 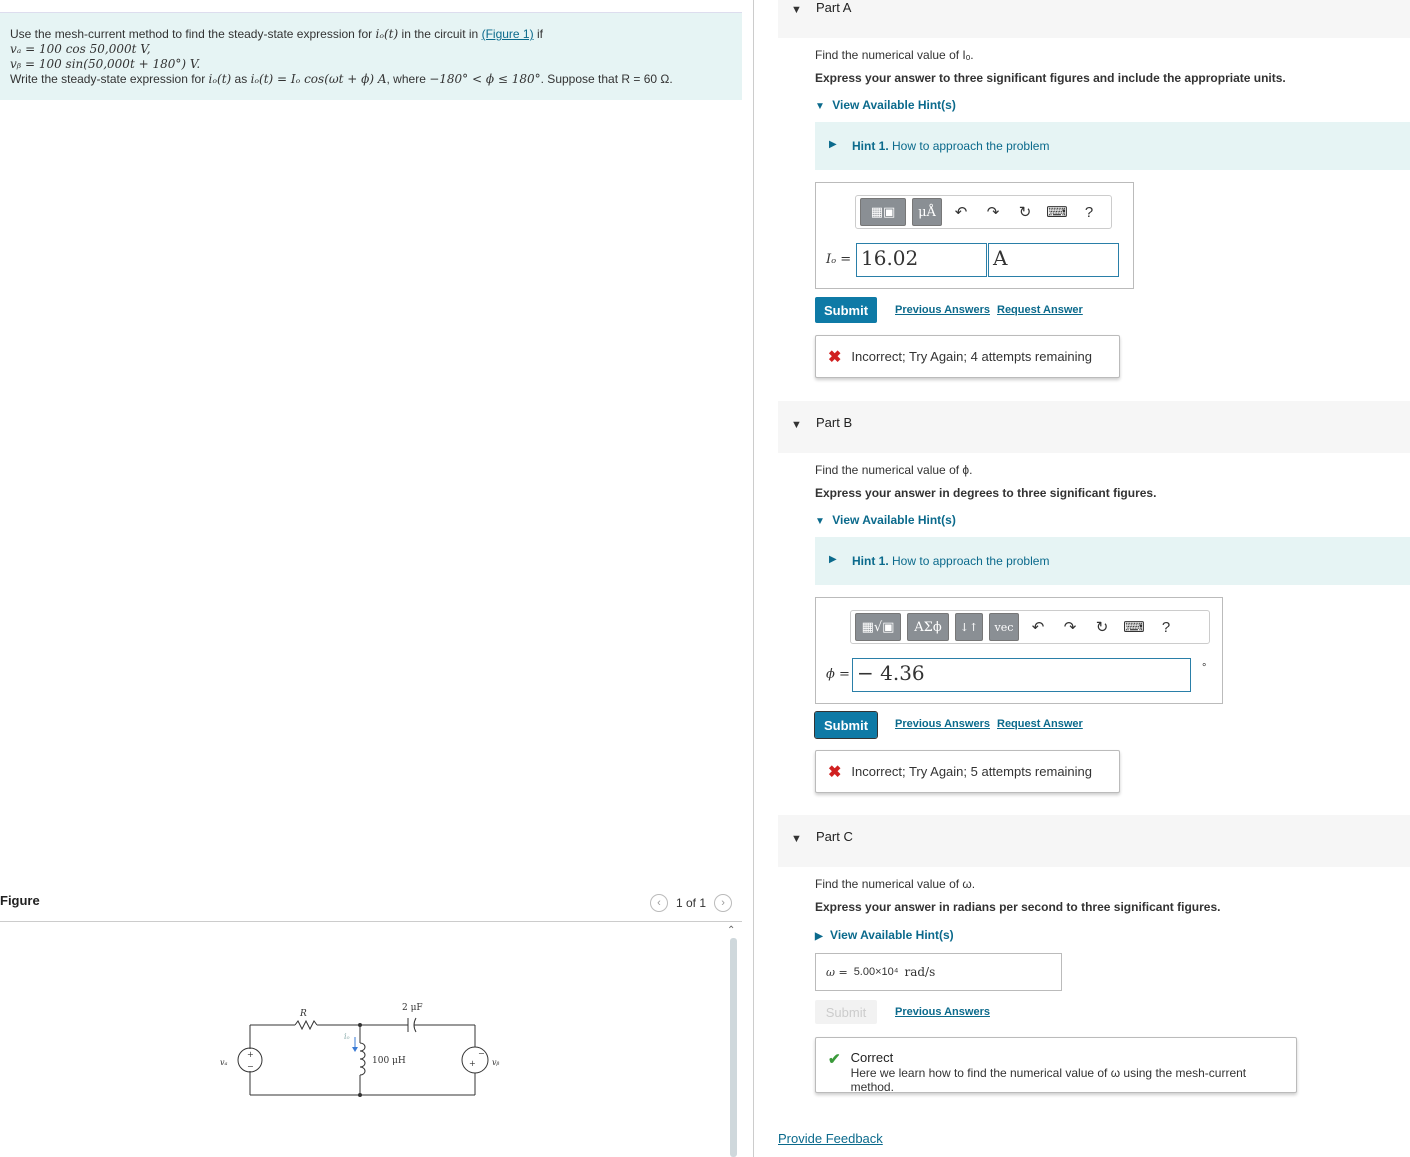 What do you see at coordinates (969, 627) in the screenshot?
I see `arrows-button: ↓↑` at bounding box center [969, 627].